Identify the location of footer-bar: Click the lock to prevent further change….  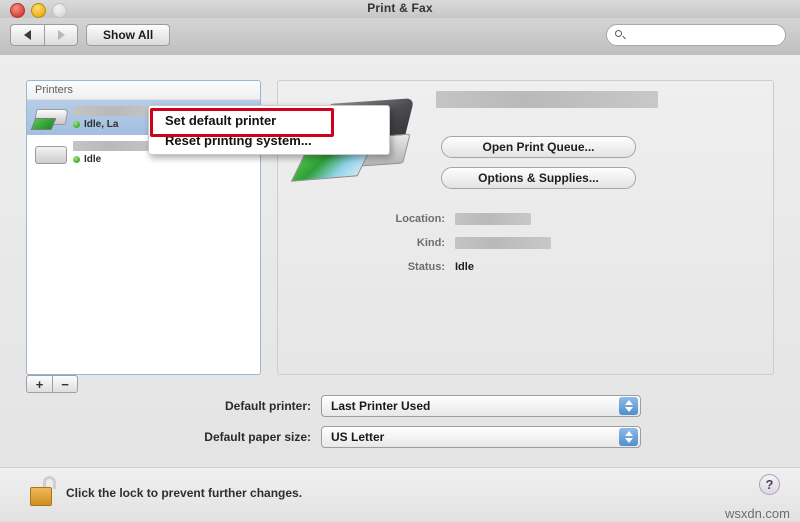
(400, 494).